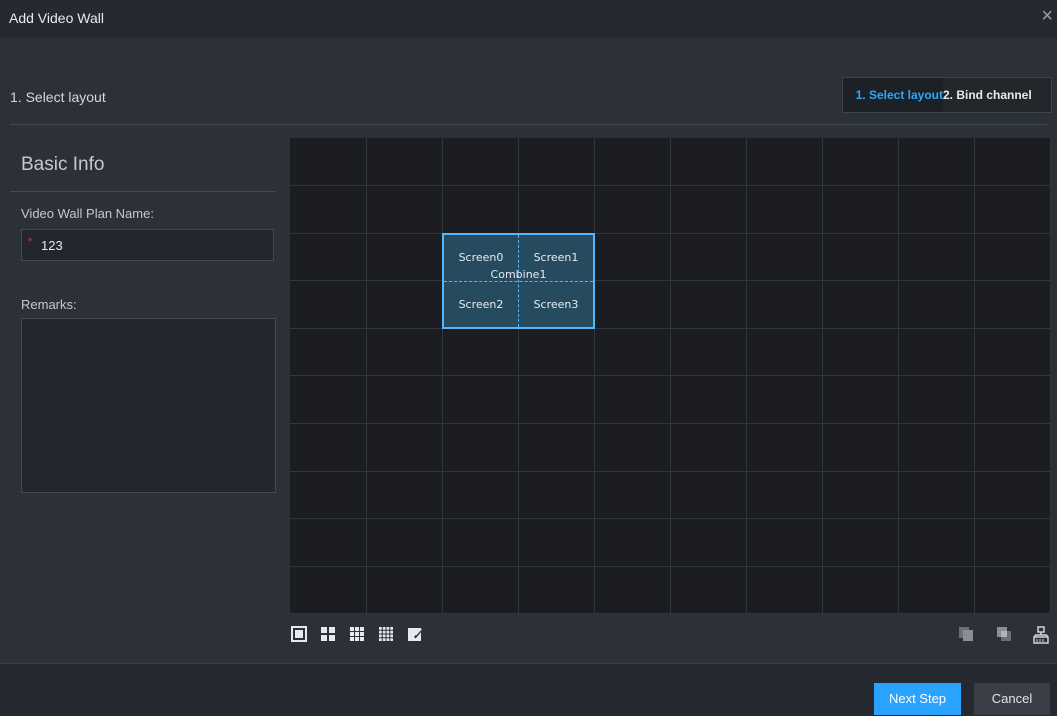  I want to click on nine-split-icon, so click(357, 634).